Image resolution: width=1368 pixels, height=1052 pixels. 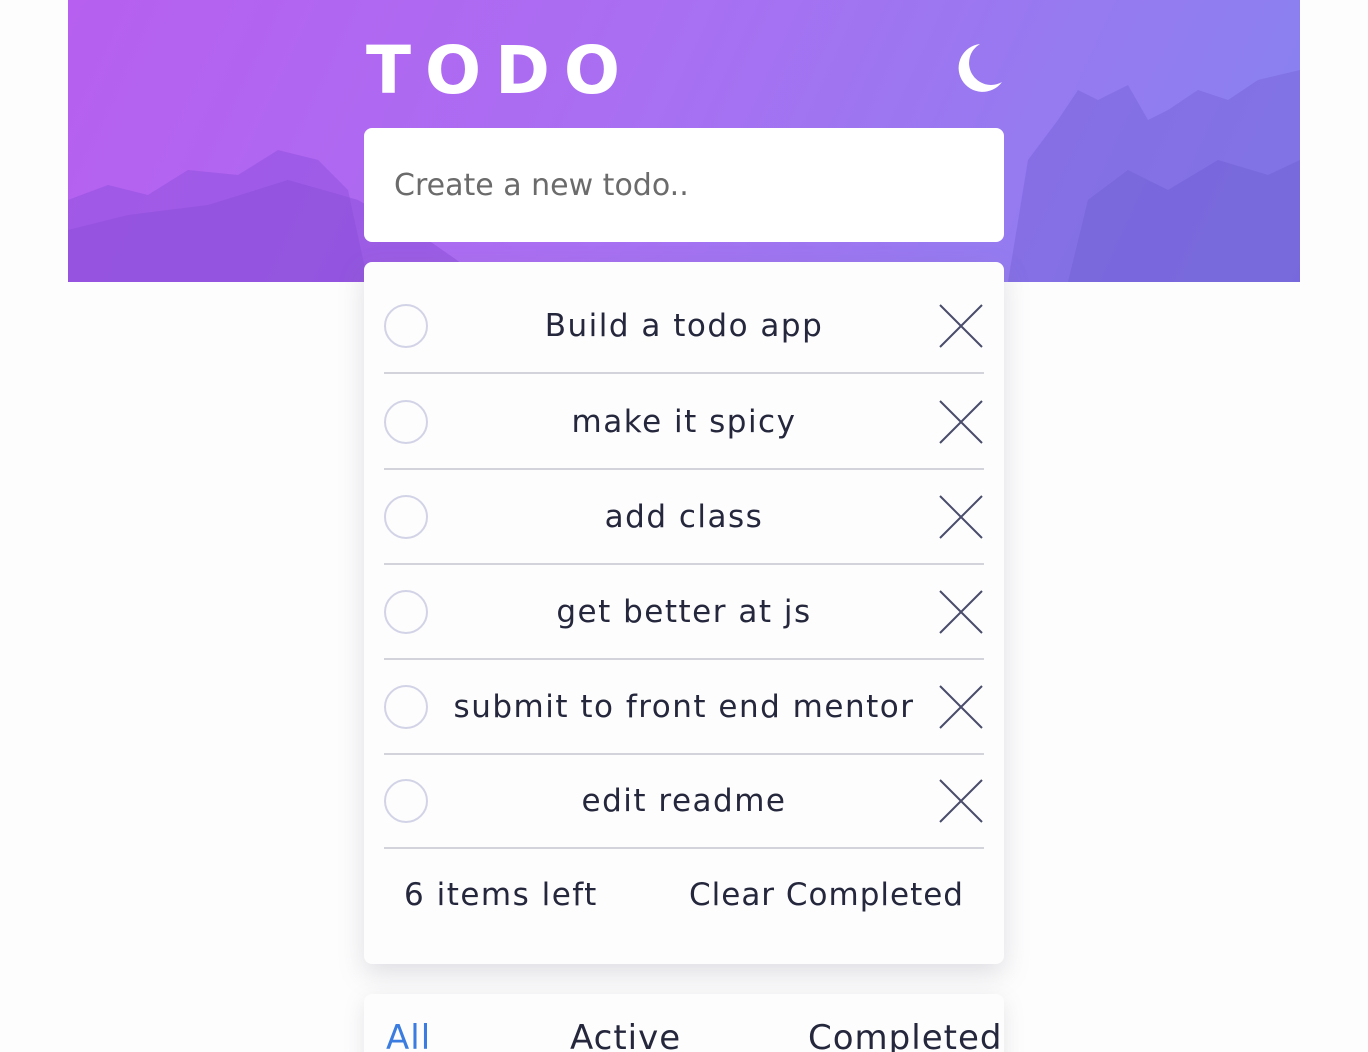 What do you see at coordinates (684, 895) in the screenshot?
I see `list-footer: 6 items left Clear Completed` at bounding box center [684, 895].